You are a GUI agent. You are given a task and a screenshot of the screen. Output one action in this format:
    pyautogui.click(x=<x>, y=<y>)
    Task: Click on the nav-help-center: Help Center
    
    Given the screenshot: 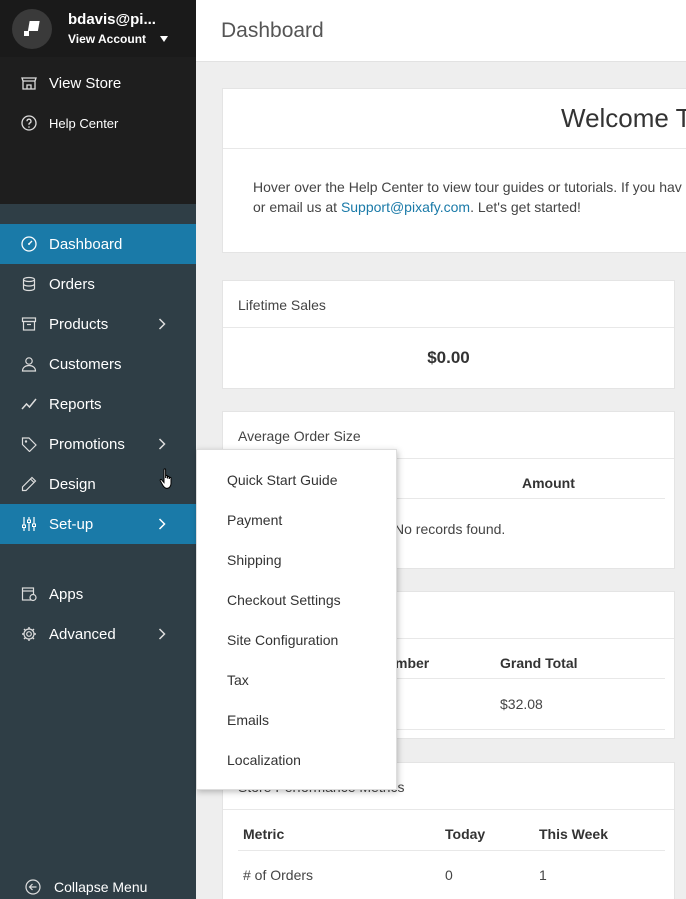 What is the action you would take?
    pyautogui.click(x=98, y=123)
    